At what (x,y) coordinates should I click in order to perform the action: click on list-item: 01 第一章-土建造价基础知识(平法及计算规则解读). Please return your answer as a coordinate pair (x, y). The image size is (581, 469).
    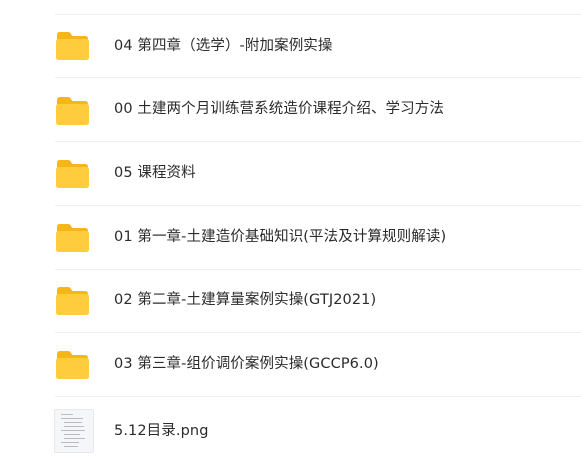
    Looking at the image, I should click on (290, 236).